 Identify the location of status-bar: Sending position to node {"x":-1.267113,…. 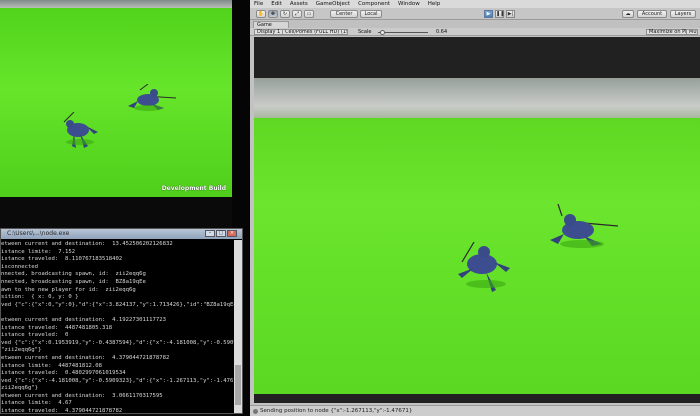
(475, 410).